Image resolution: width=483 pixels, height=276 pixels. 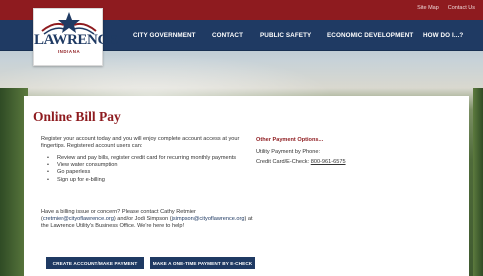 What do you see at coordinates (285, 35) in the screenshot?
I see `nav-public-safety: PUBLIC SAFETY` at bounding box center [285, 35].